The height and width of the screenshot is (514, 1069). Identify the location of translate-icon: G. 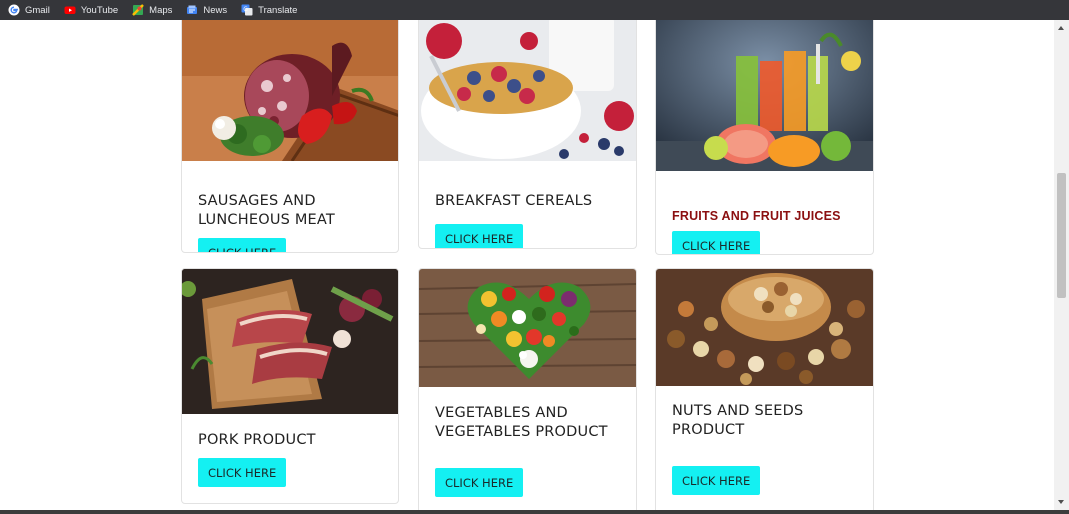
(247, 10).